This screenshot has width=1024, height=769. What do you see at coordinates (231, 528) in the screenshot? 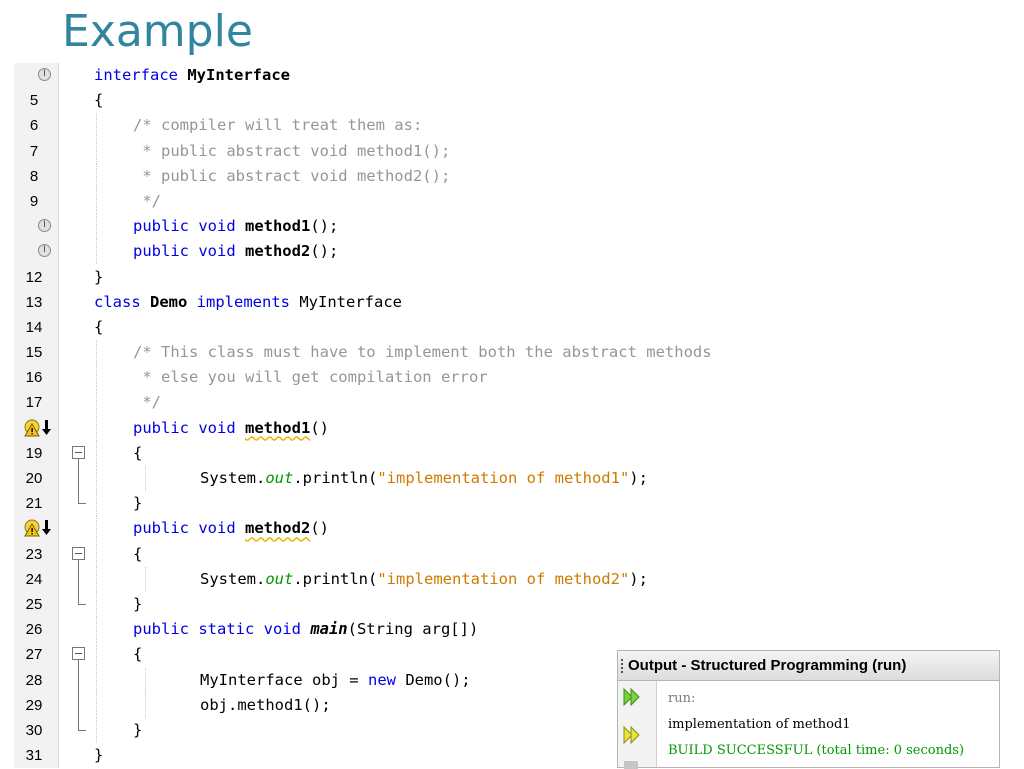
I see `code-text: public void method2()` at bounding box center [231, 528].